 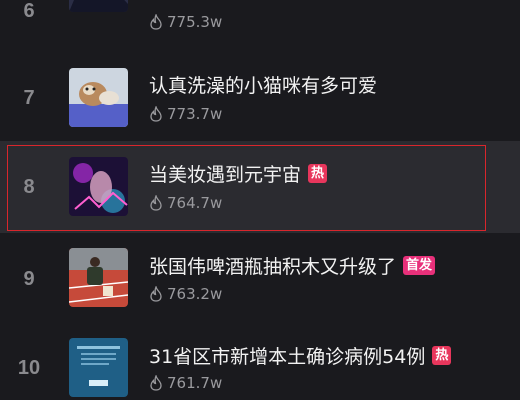 I want to click on item-title: 认真洗澡的小猫咪有多可爱, so click(x=263, y=84).